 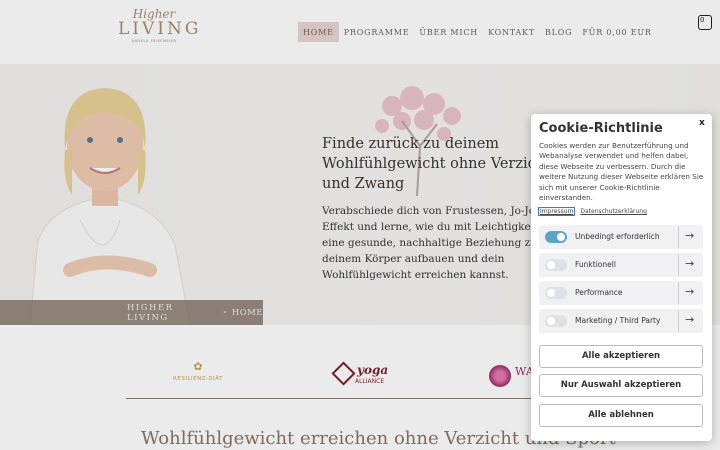 I want to click on toggle-marketing, so click(x=556, y=321).